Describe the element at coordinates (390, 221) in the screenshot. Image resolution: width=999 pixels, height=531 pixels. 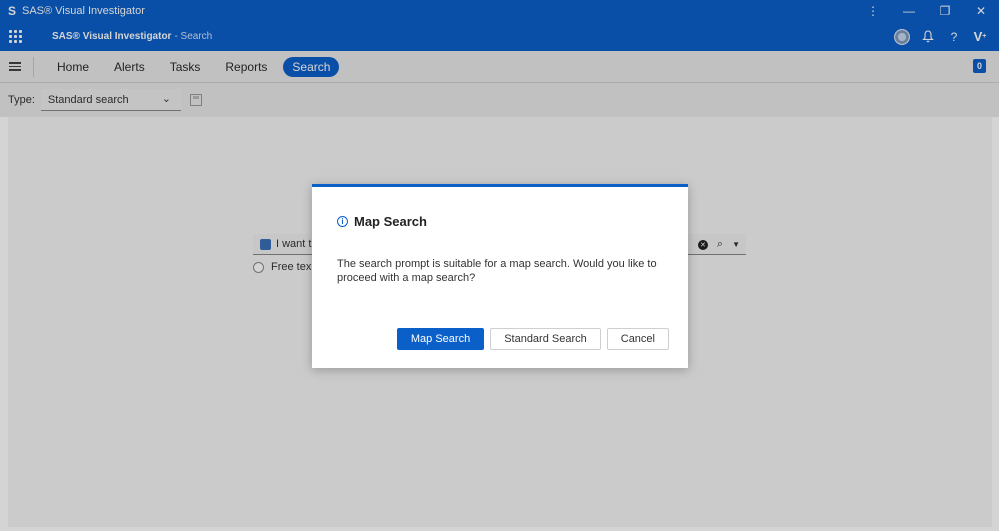
I see `dialog-title: Map Search` at that location.